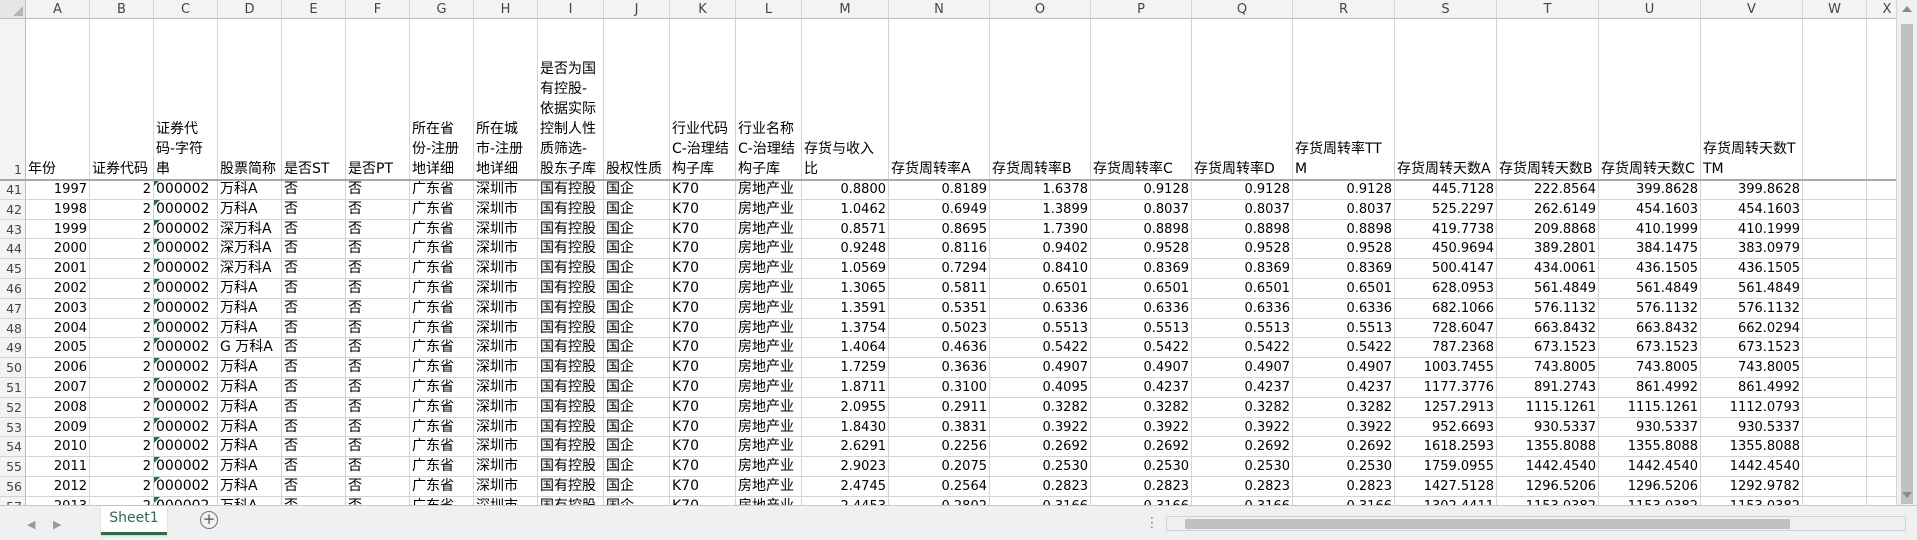 This screenshot has width=1917, height=540. Describe the element at coordinates (845, 328) in the screenshot. I see `grid-cell-m: 1.3754` at that location.